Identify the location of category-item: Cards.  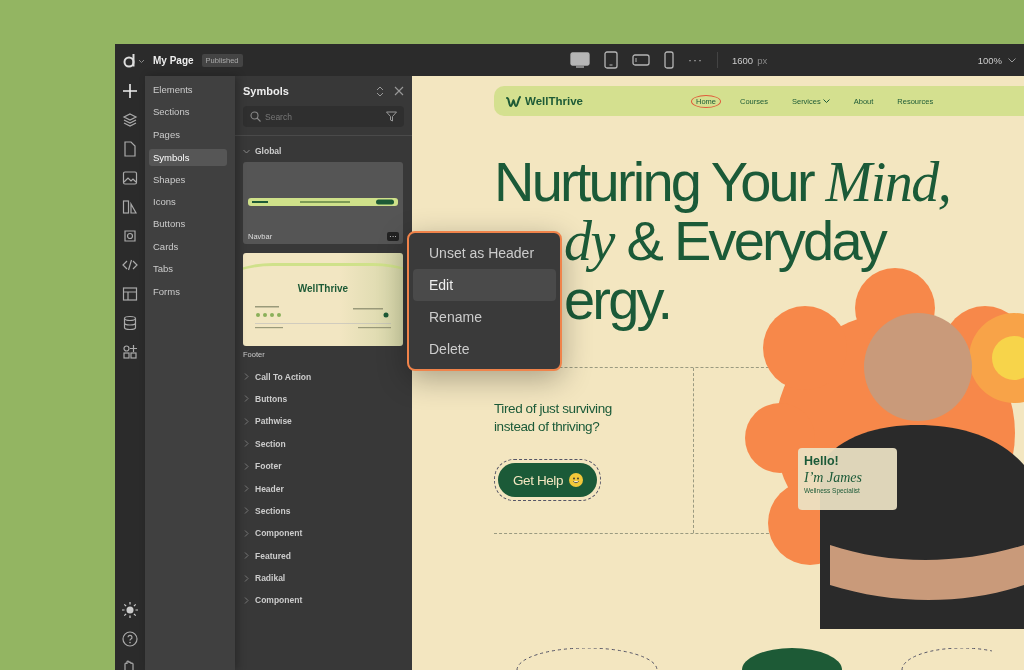
(188, 247).